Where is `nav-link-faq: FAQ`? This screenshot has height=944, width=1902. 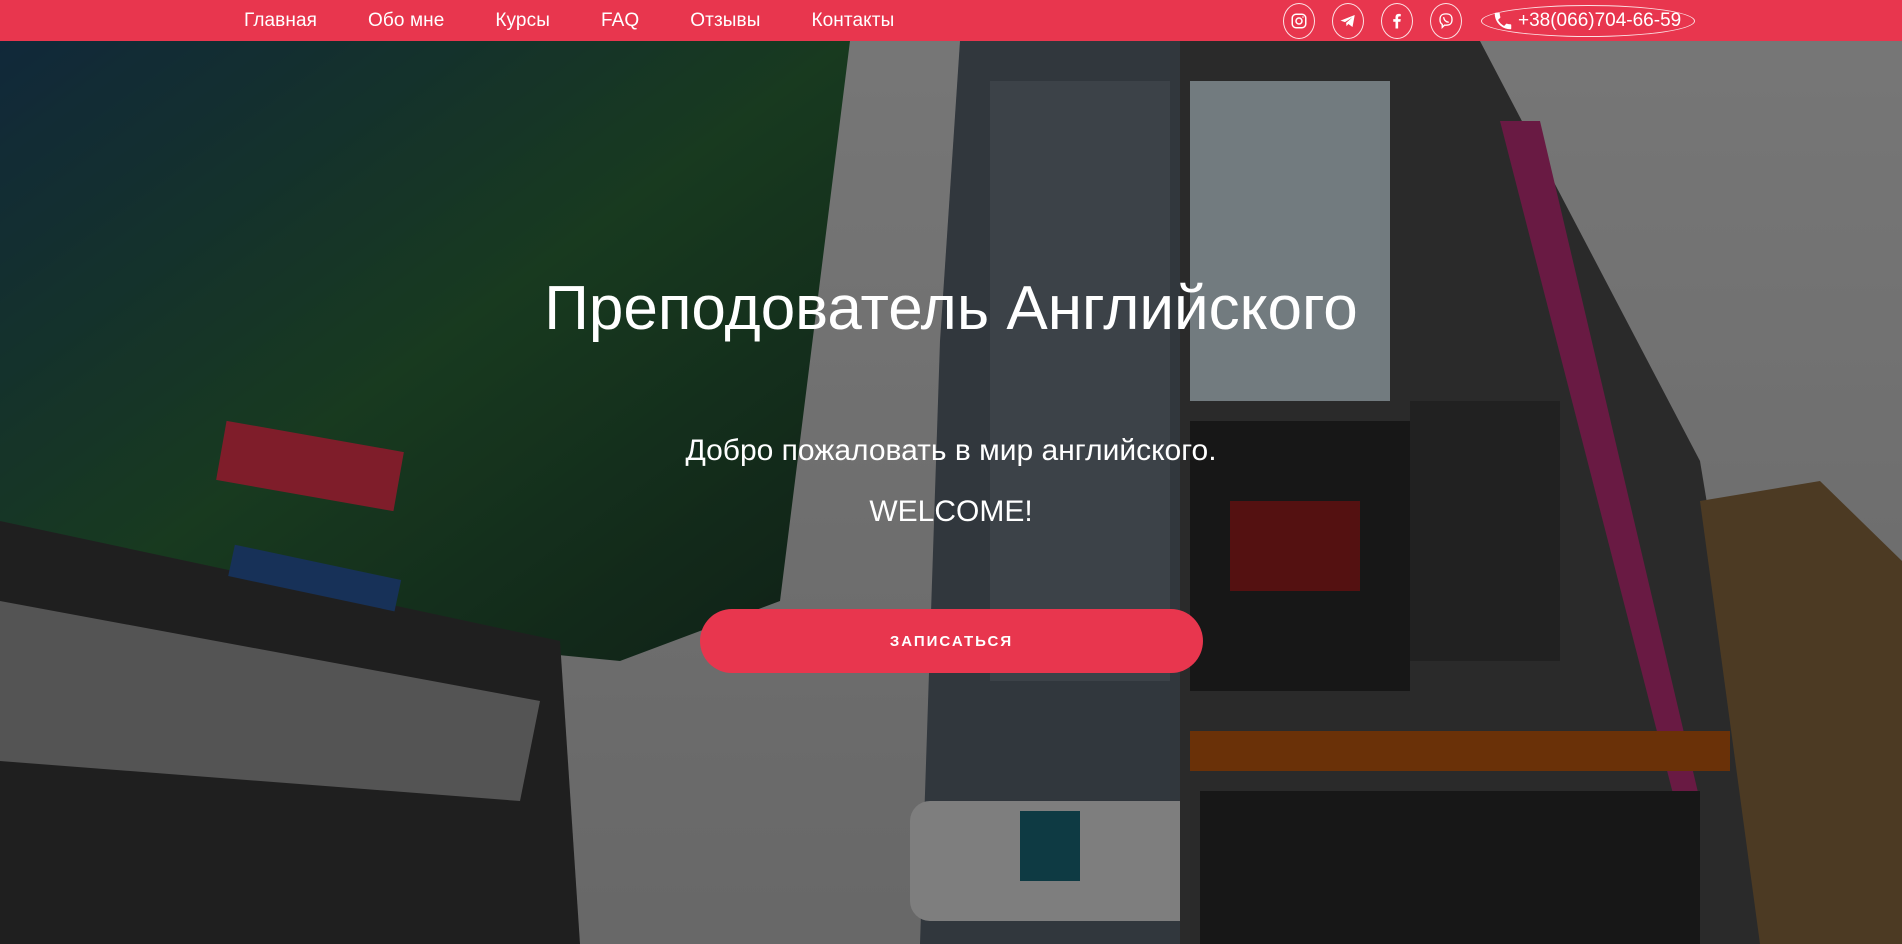 nav-link-faq: FAQ is located at coordinates (620, 21).